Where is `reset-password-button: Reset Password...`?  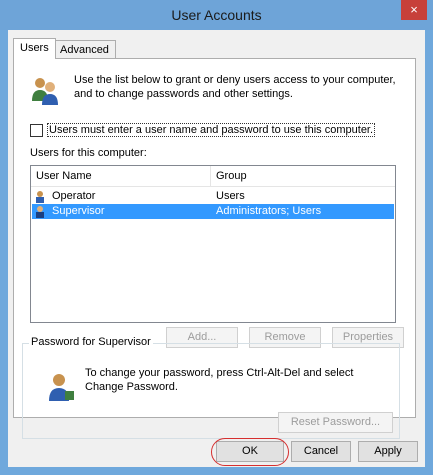 reset-password-button: Reset Password... is located at coordinates (335, 422).